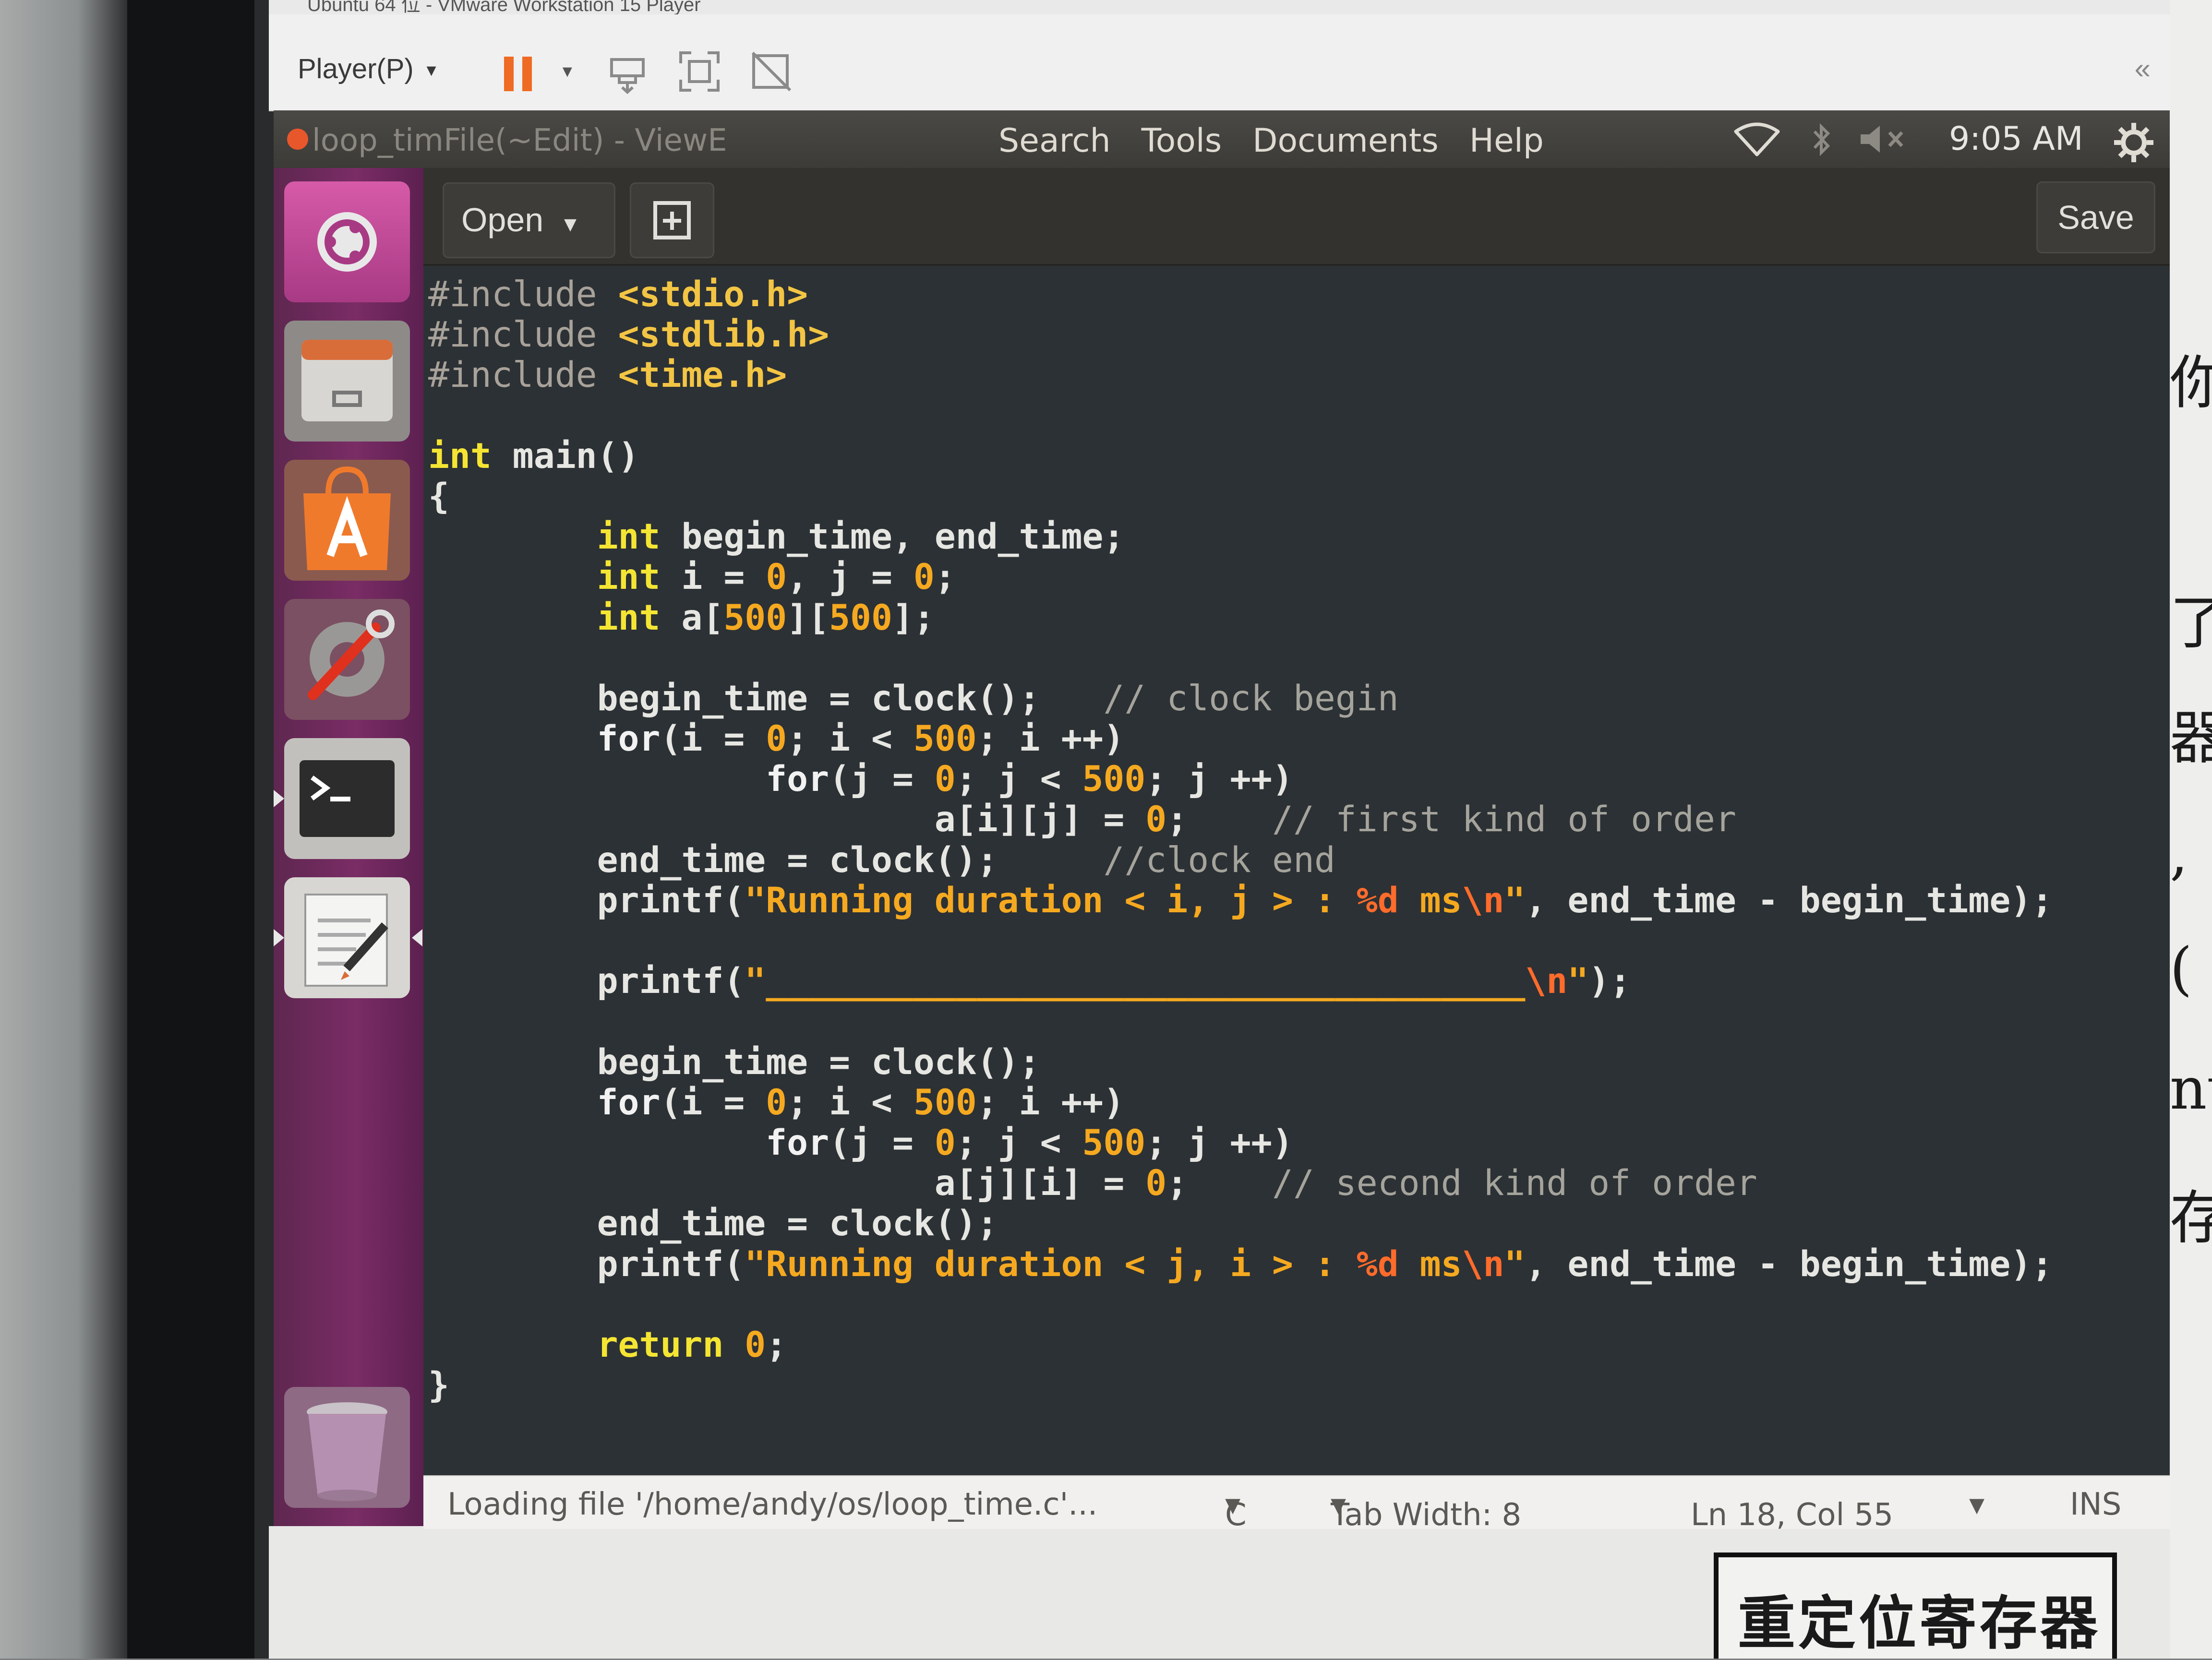 The height and width of the screenshot is (1660, 2212). I want to click on code-line: begin_time = clock();, so click(734, 1062).